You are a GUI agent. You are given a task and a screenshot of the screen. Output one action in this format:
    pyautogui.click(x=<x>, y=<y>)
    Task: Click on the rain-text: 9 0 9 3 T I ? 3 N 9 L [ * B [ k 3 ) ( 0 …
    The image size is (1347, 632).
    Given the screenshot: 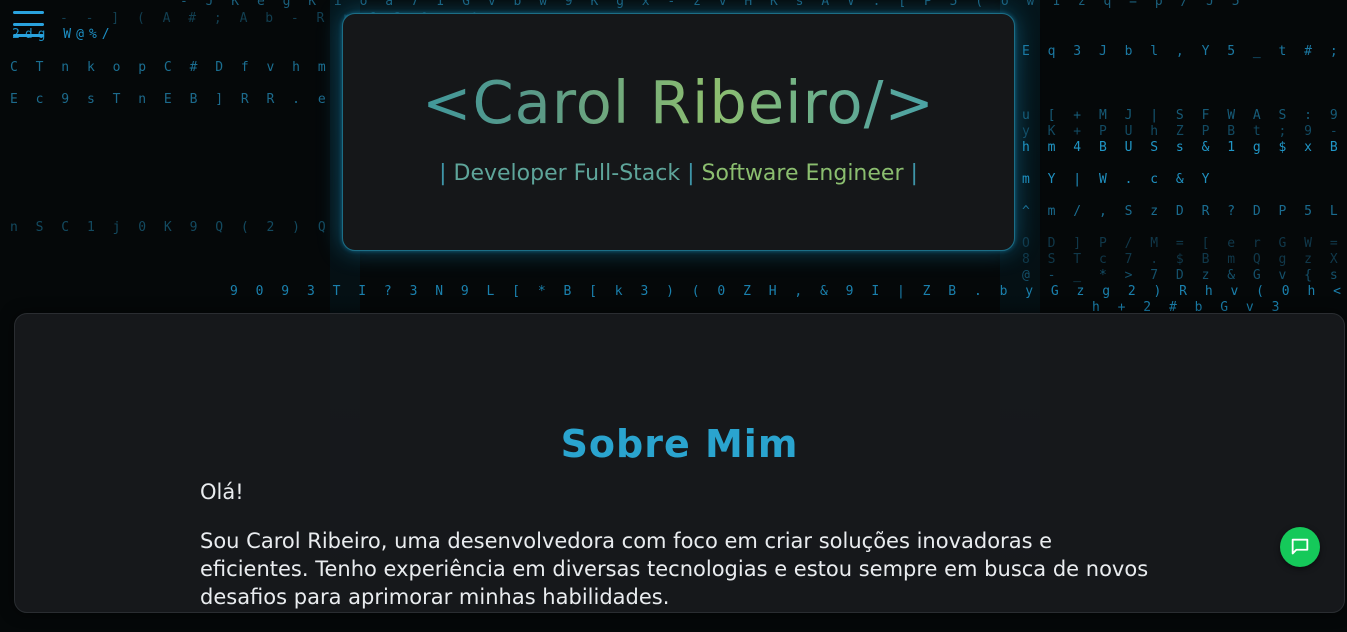 What is the action you would take?
    pyautogui.click(x=788, y=291)
    